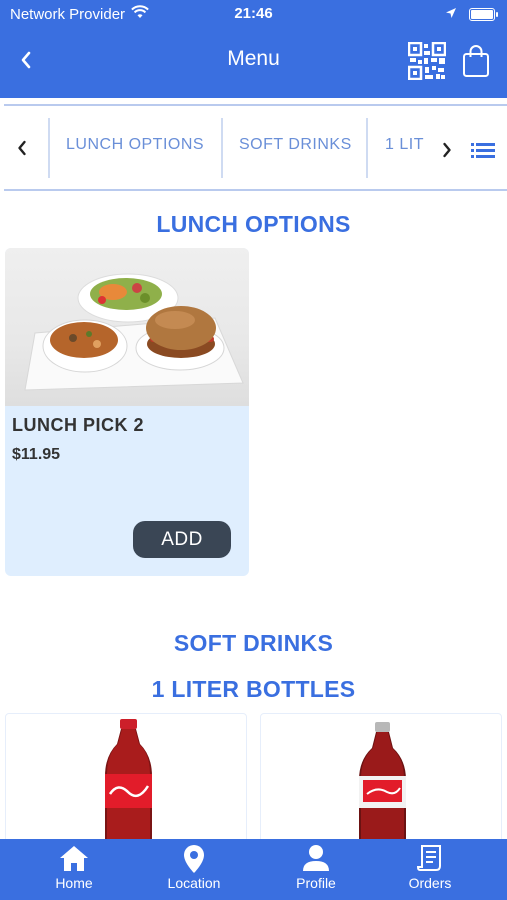  I want to click on product-card-coke, so click(381, 783).